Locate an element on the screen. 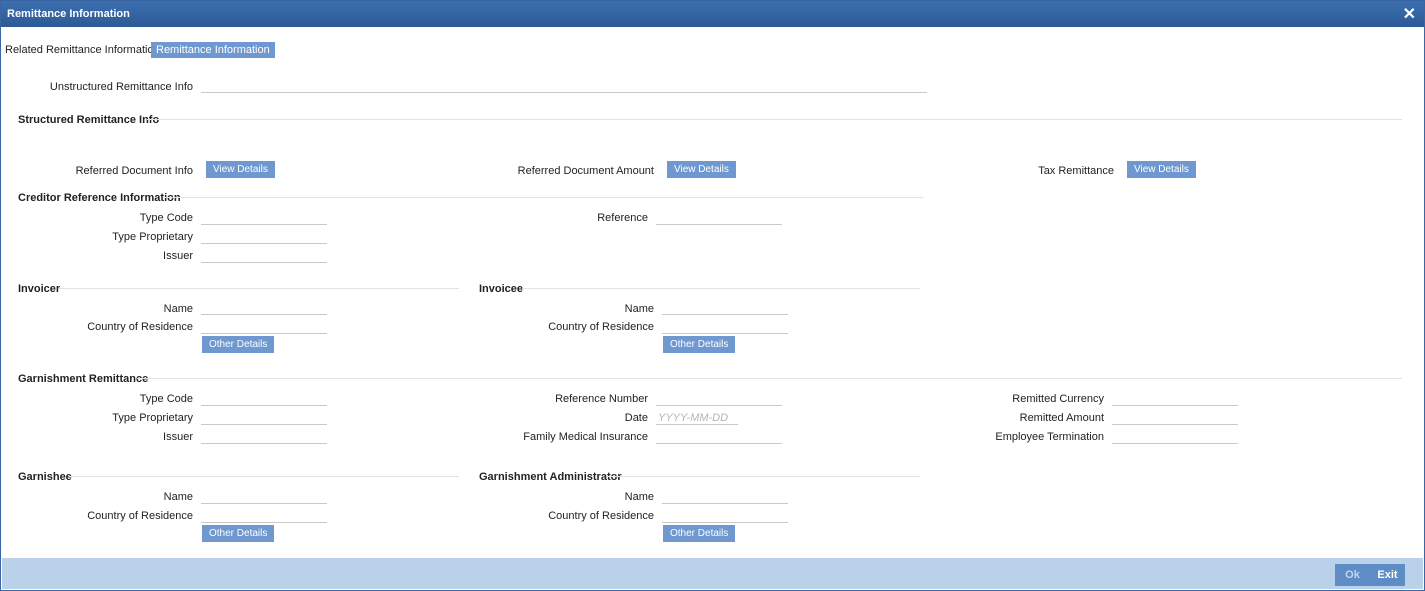 Image resolution: width=1425 pixels, height=591 pixels. invoicer-name-input is located at coordinates (264, 308).